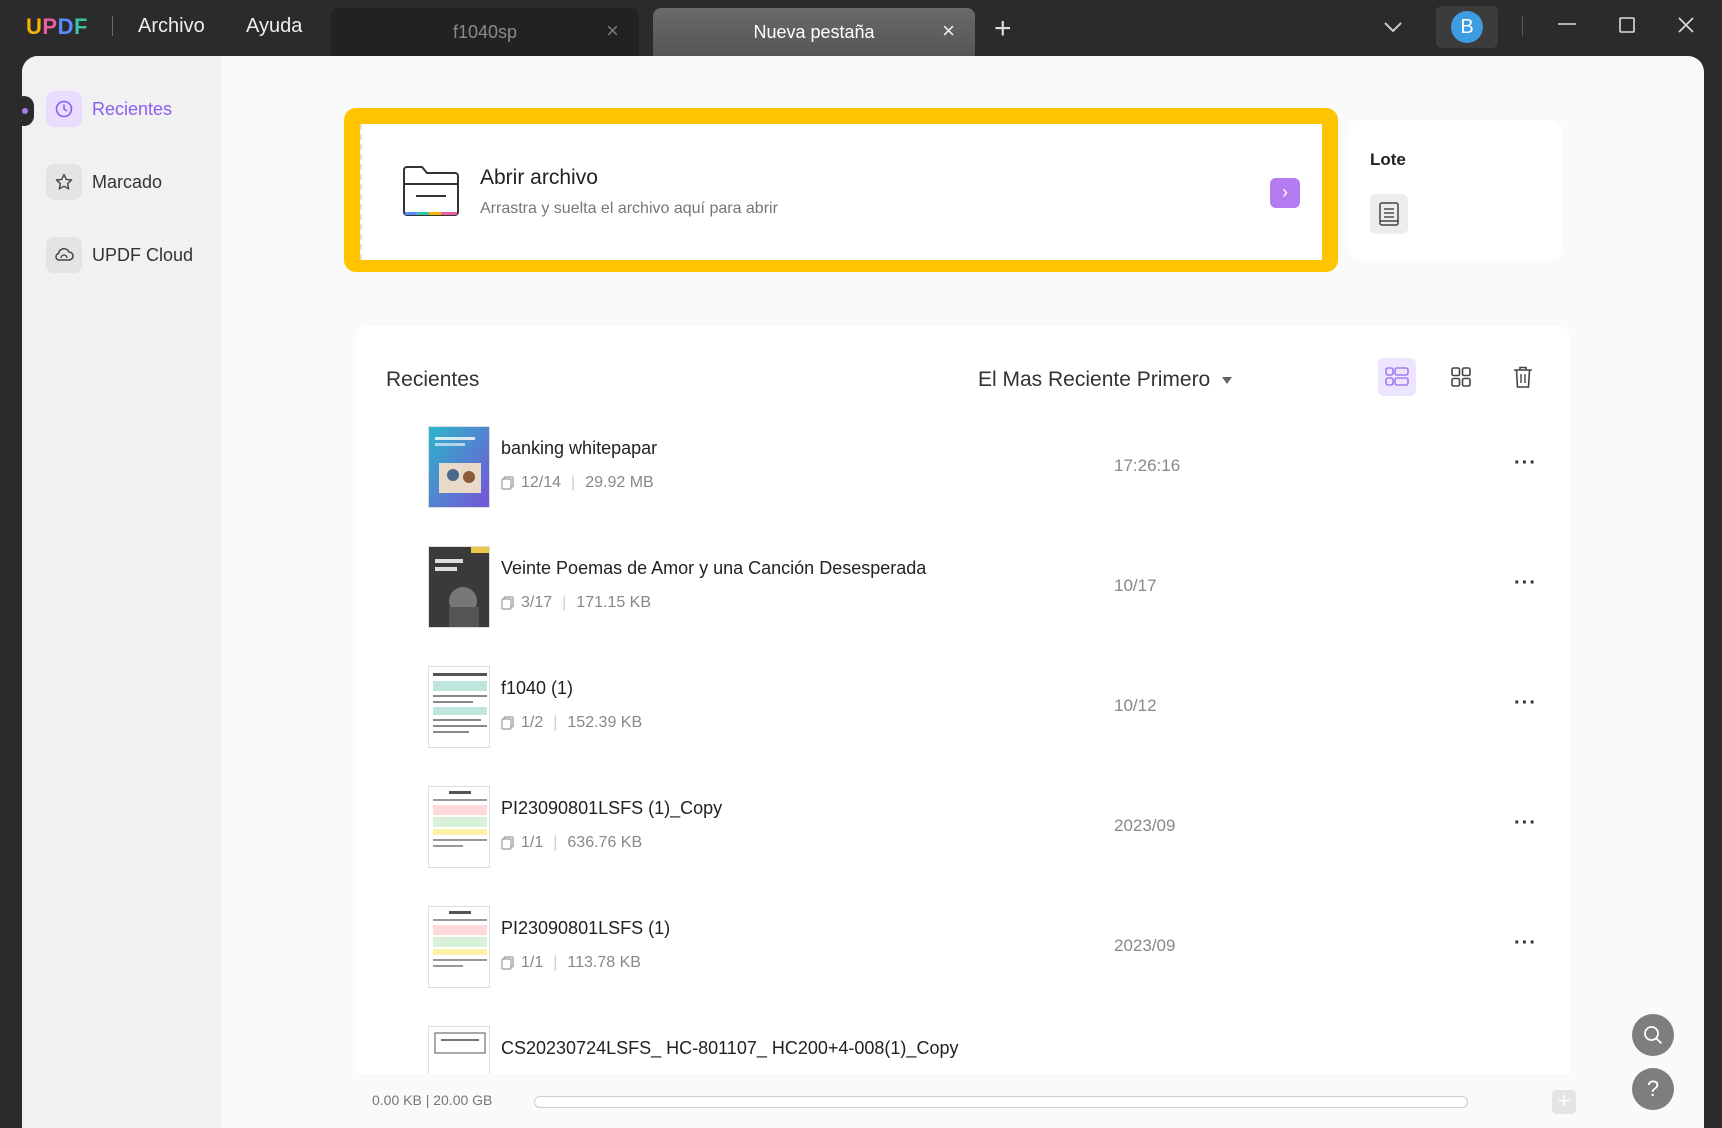  What do you see at coordinates (1135, 585) in the screenshot?
I see `file-time: 10/17` at bounding box center [1135, 585].